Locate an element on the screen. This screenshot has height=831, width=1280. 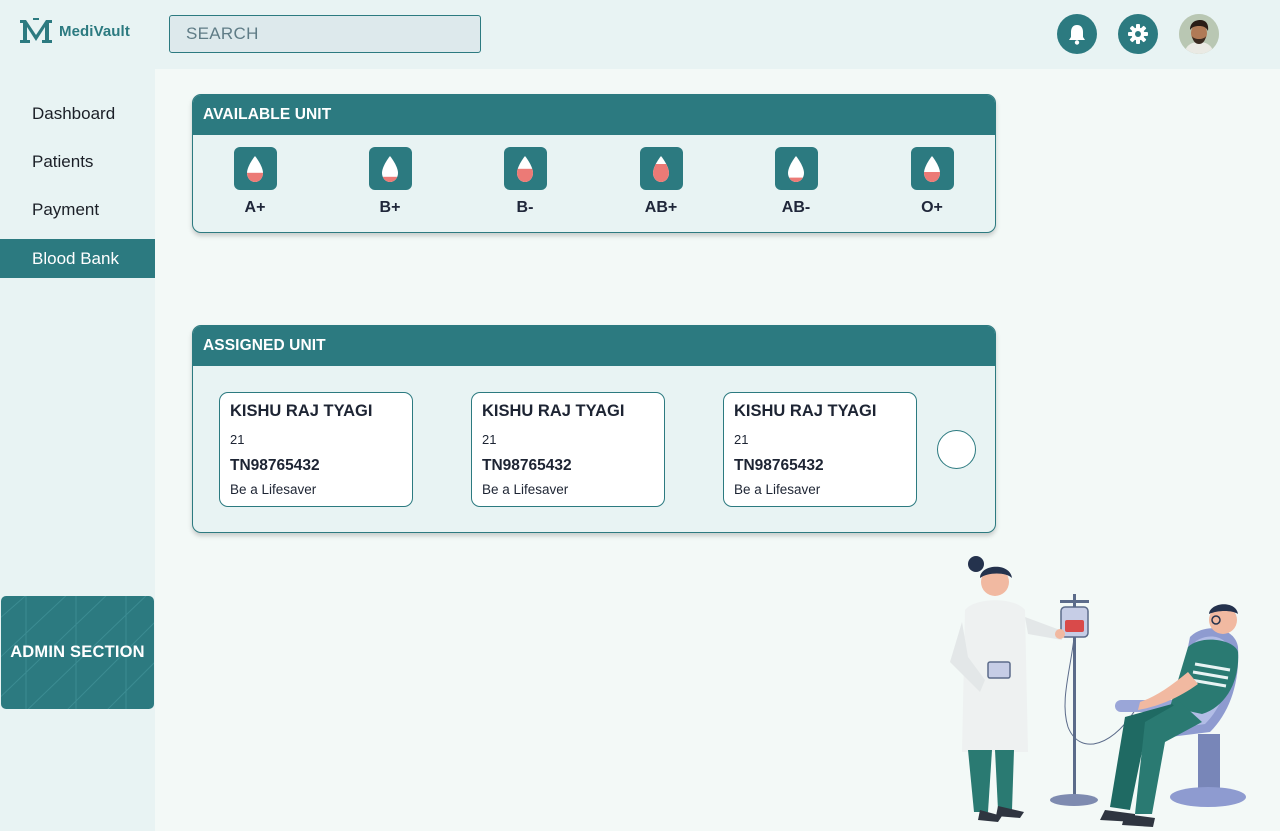
gear-icon is located at coordinates (1138, 34).